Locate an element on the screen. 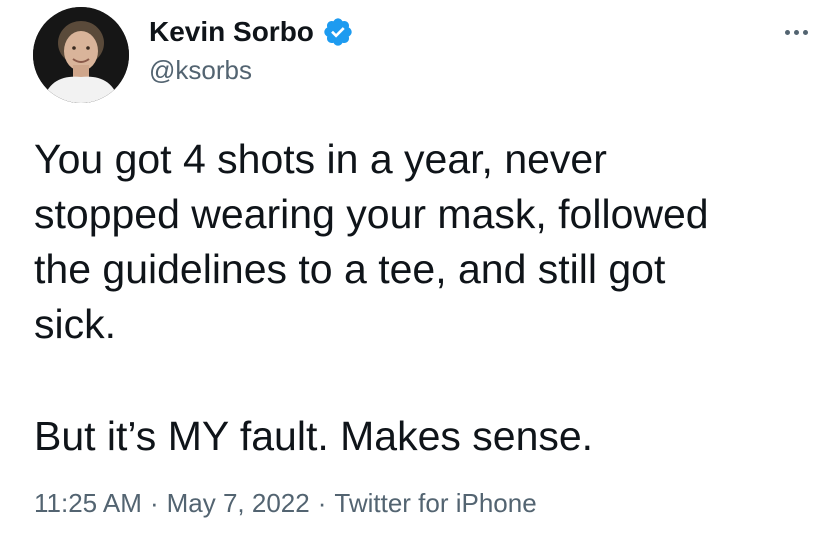 This screenshot has height=552, width=840. more-options-icon is located at coordinates (796, 32).